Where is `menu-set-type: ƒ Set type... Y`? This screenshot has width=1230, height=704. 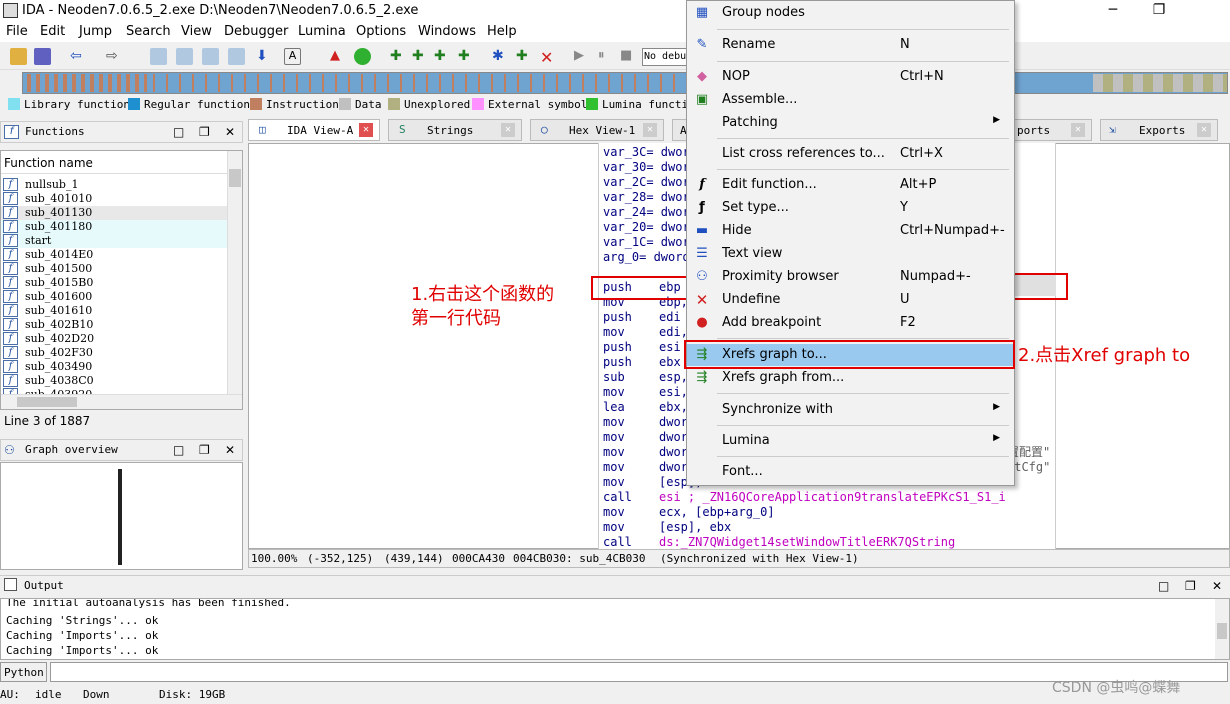 menu-set-type: ƒ Set type... Y is located at coordinates (850, 208).